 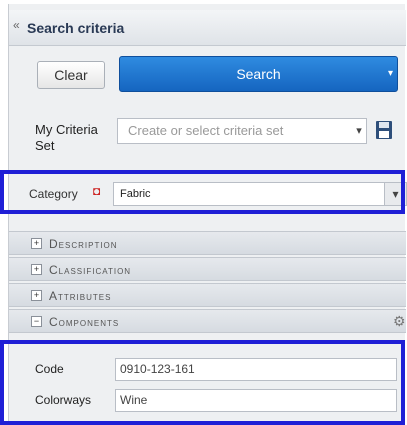 I want to click on section-components: − Components ⚙, so click(x=207, y=321).